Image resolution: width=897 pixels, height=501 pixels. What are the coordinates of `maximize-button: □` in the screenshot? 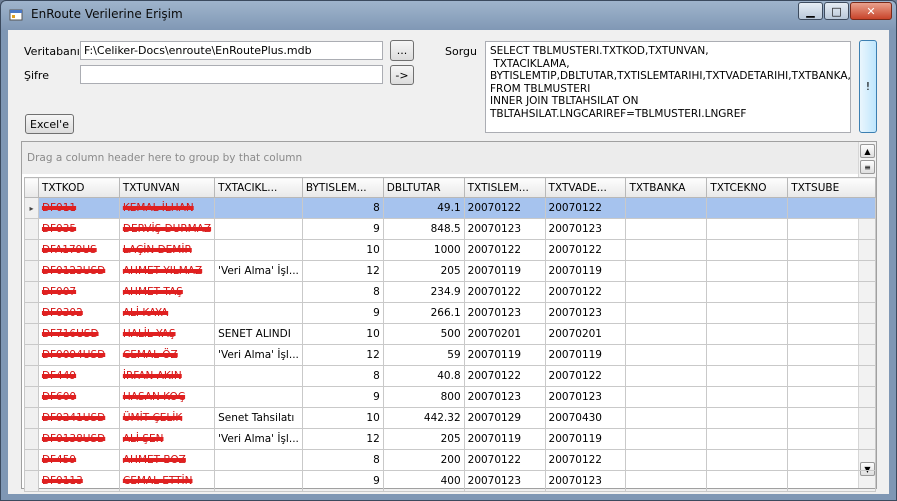 It's located at (836, 11).